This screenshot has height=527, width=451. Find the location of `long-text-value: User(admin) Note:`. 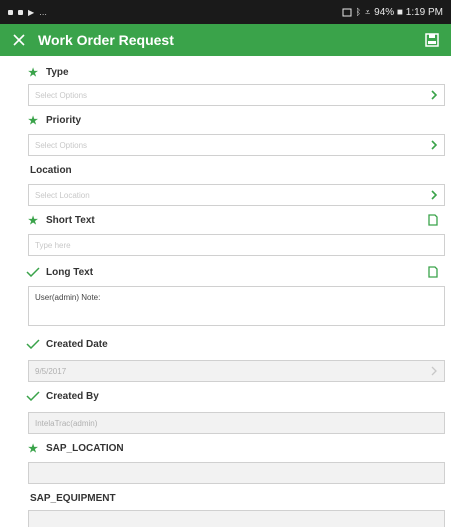

long-text-value: User(admin) Note: is located at coordinates (68, 297).